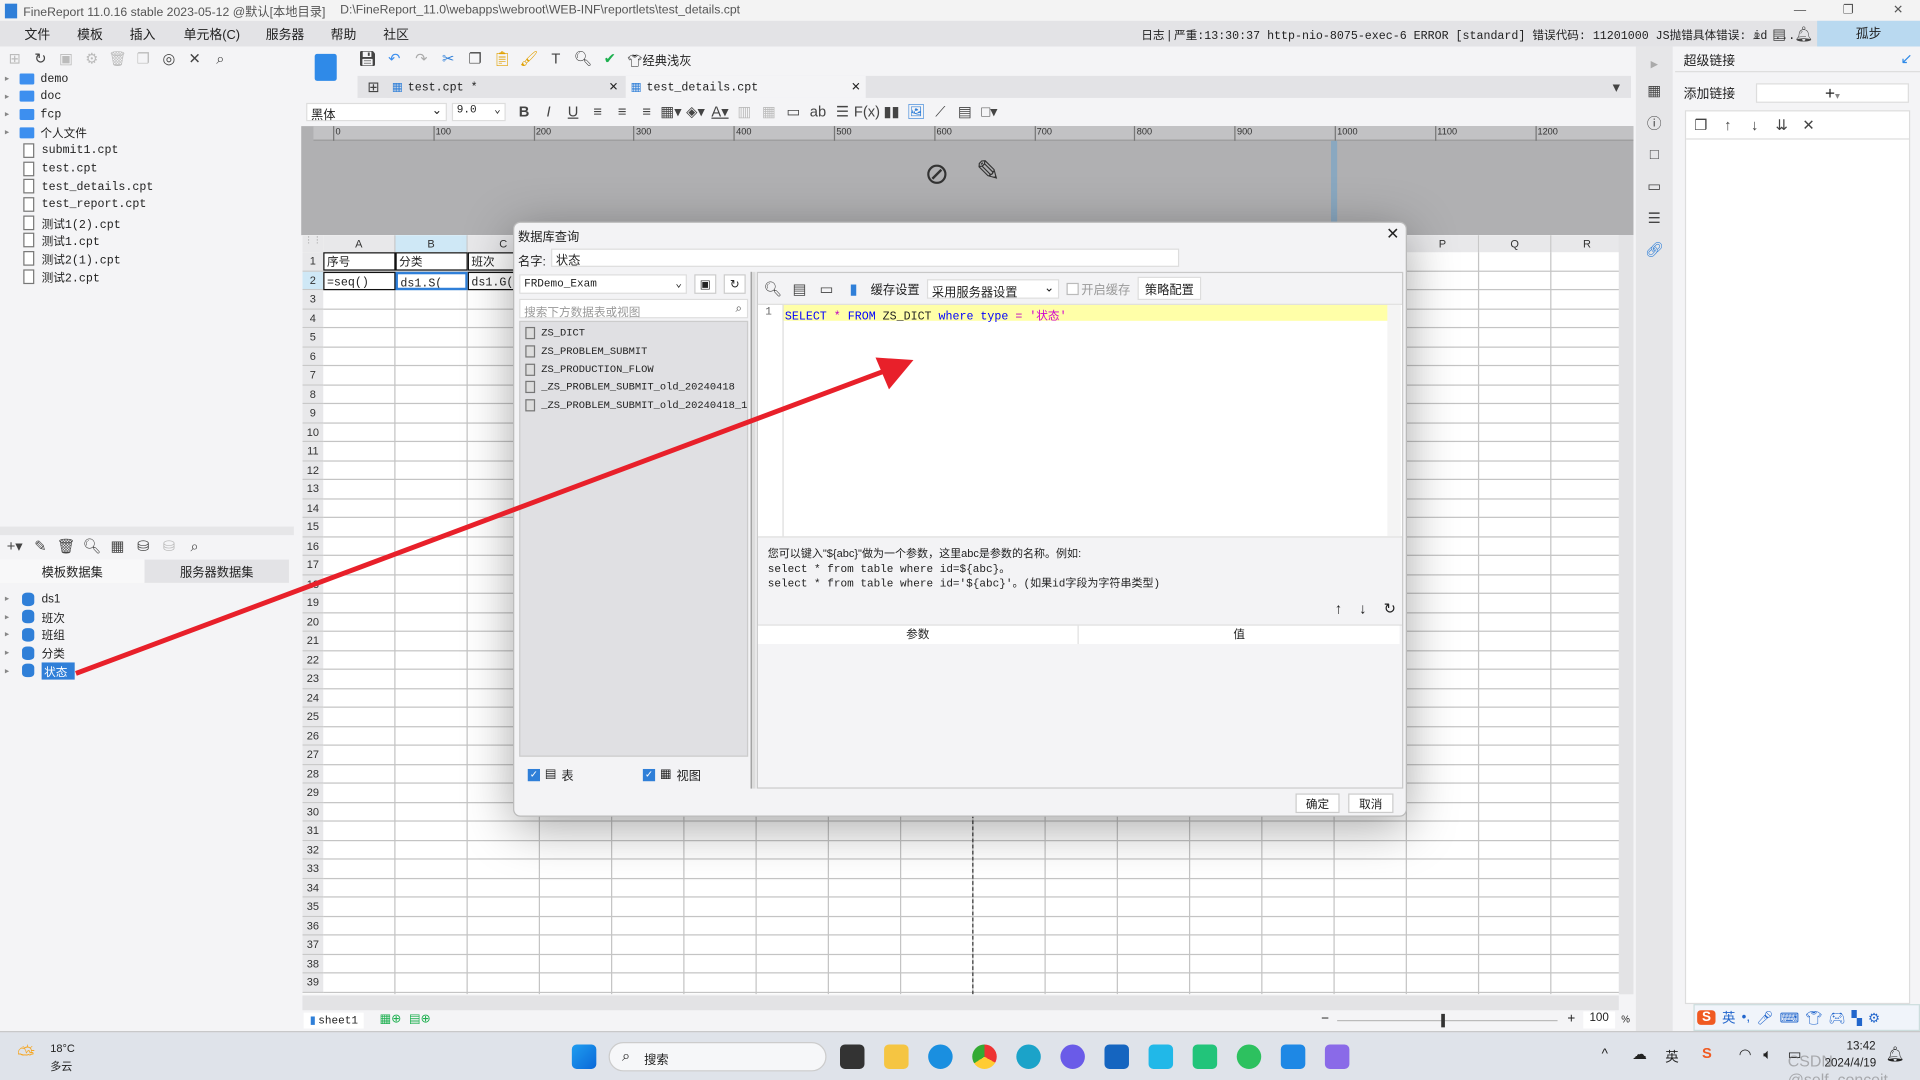  Describe the element at coordinates (26, 1055) in the screenshot. I see `weather-icon: ⛅︎` at that location.